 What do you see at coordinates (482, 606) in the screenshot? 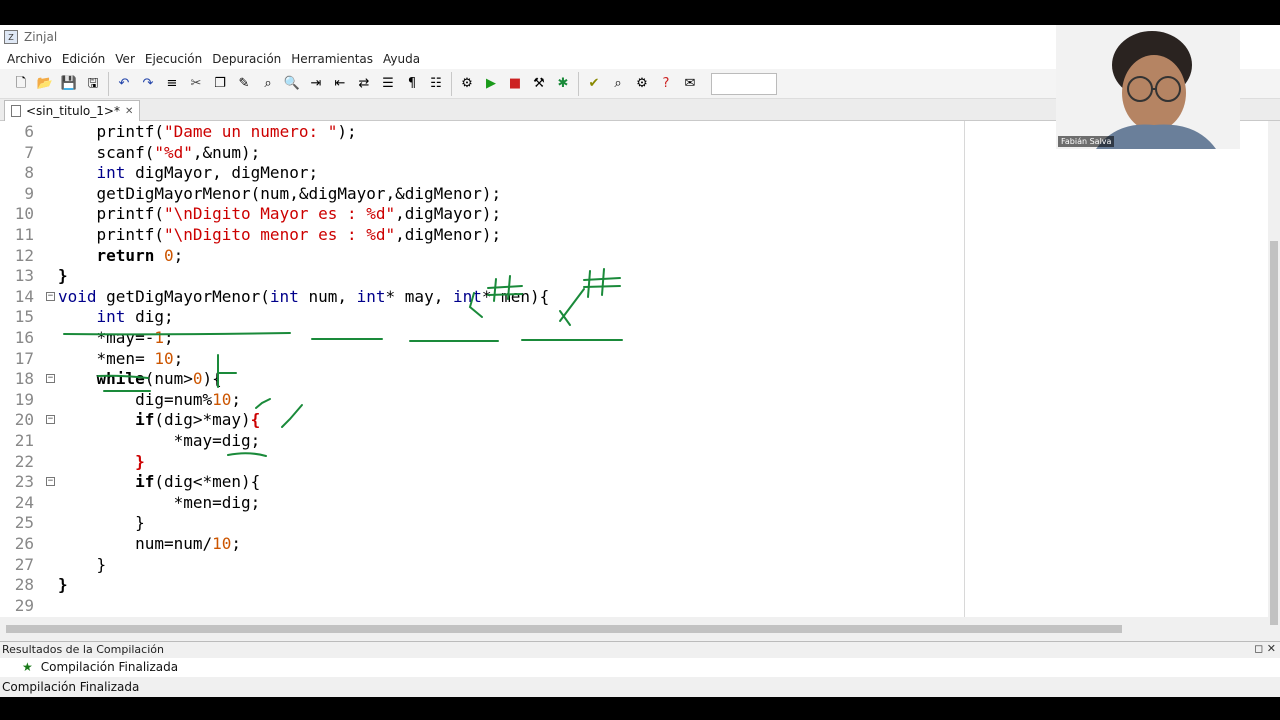
I see `code-line: 29` at bounding box center [482, 606].